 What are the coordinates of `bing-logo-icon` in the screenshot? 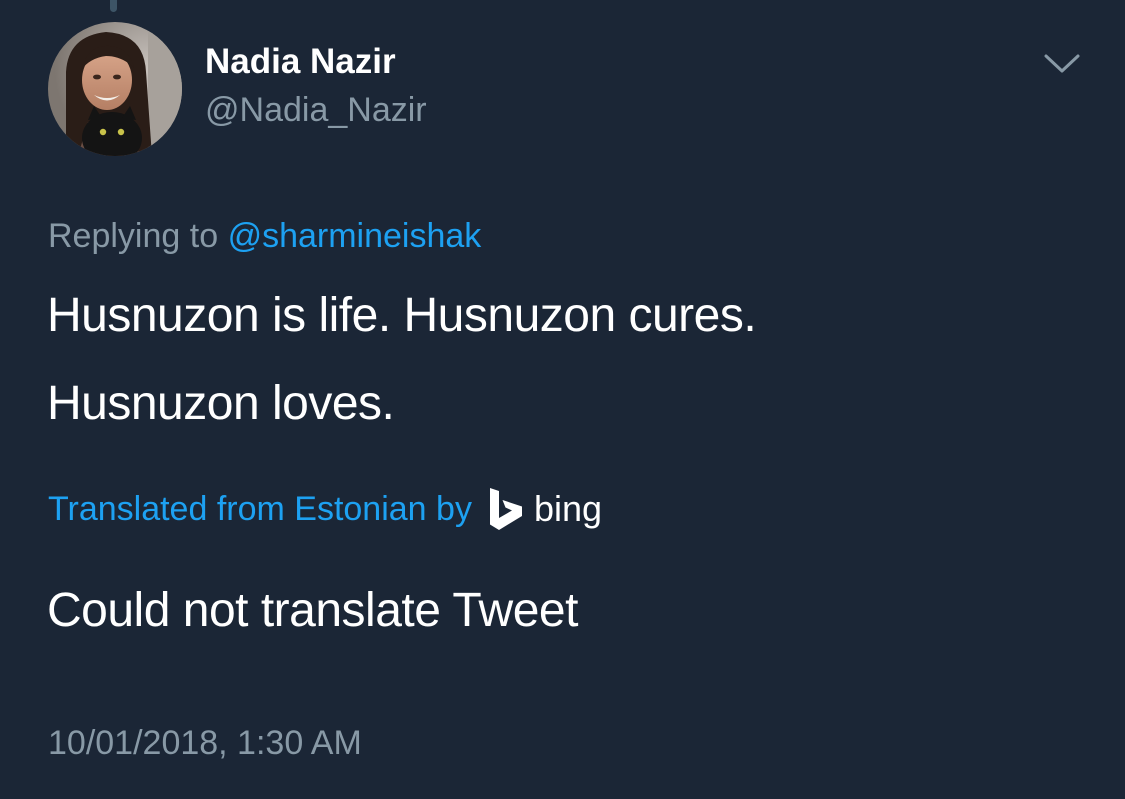 It's located at (506, 509).